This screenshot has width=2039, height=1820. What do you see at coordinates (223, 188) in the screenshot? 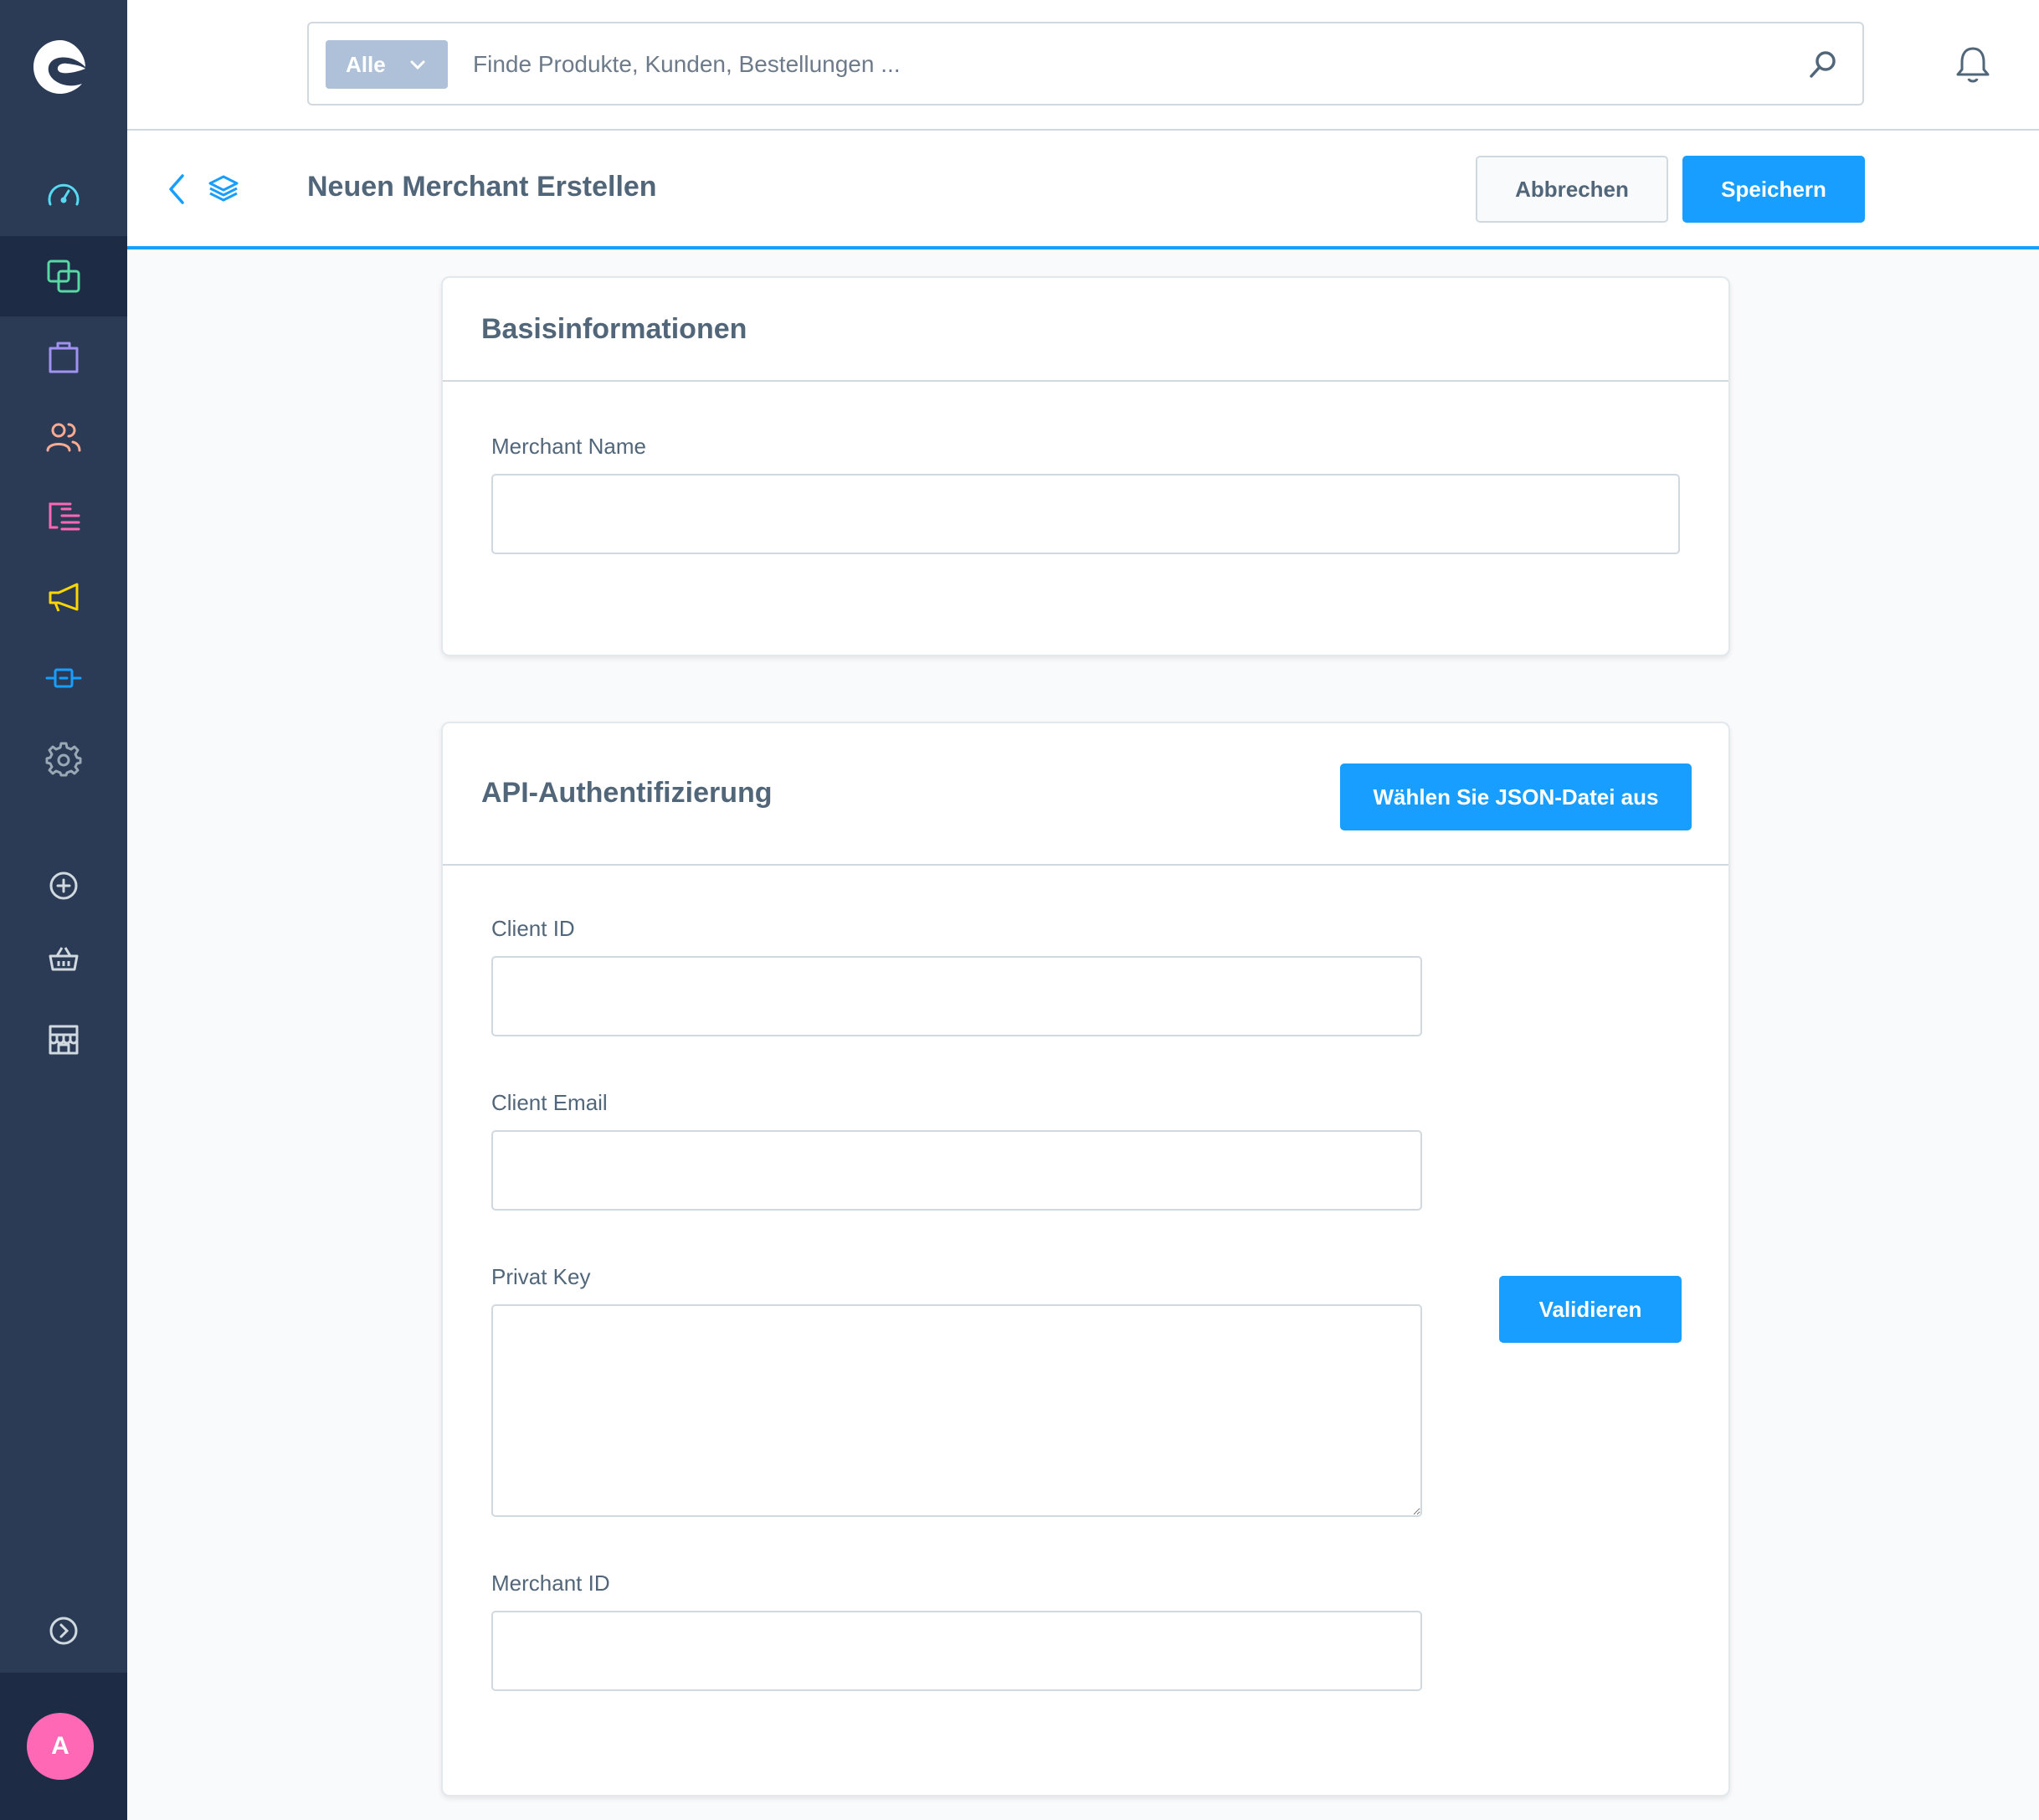
I see `module-layers-icon` at bounding box center [223, 188].